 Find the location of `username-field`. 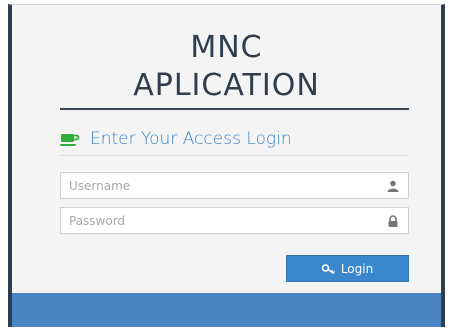

username-field is located at coordinates (234, 185).